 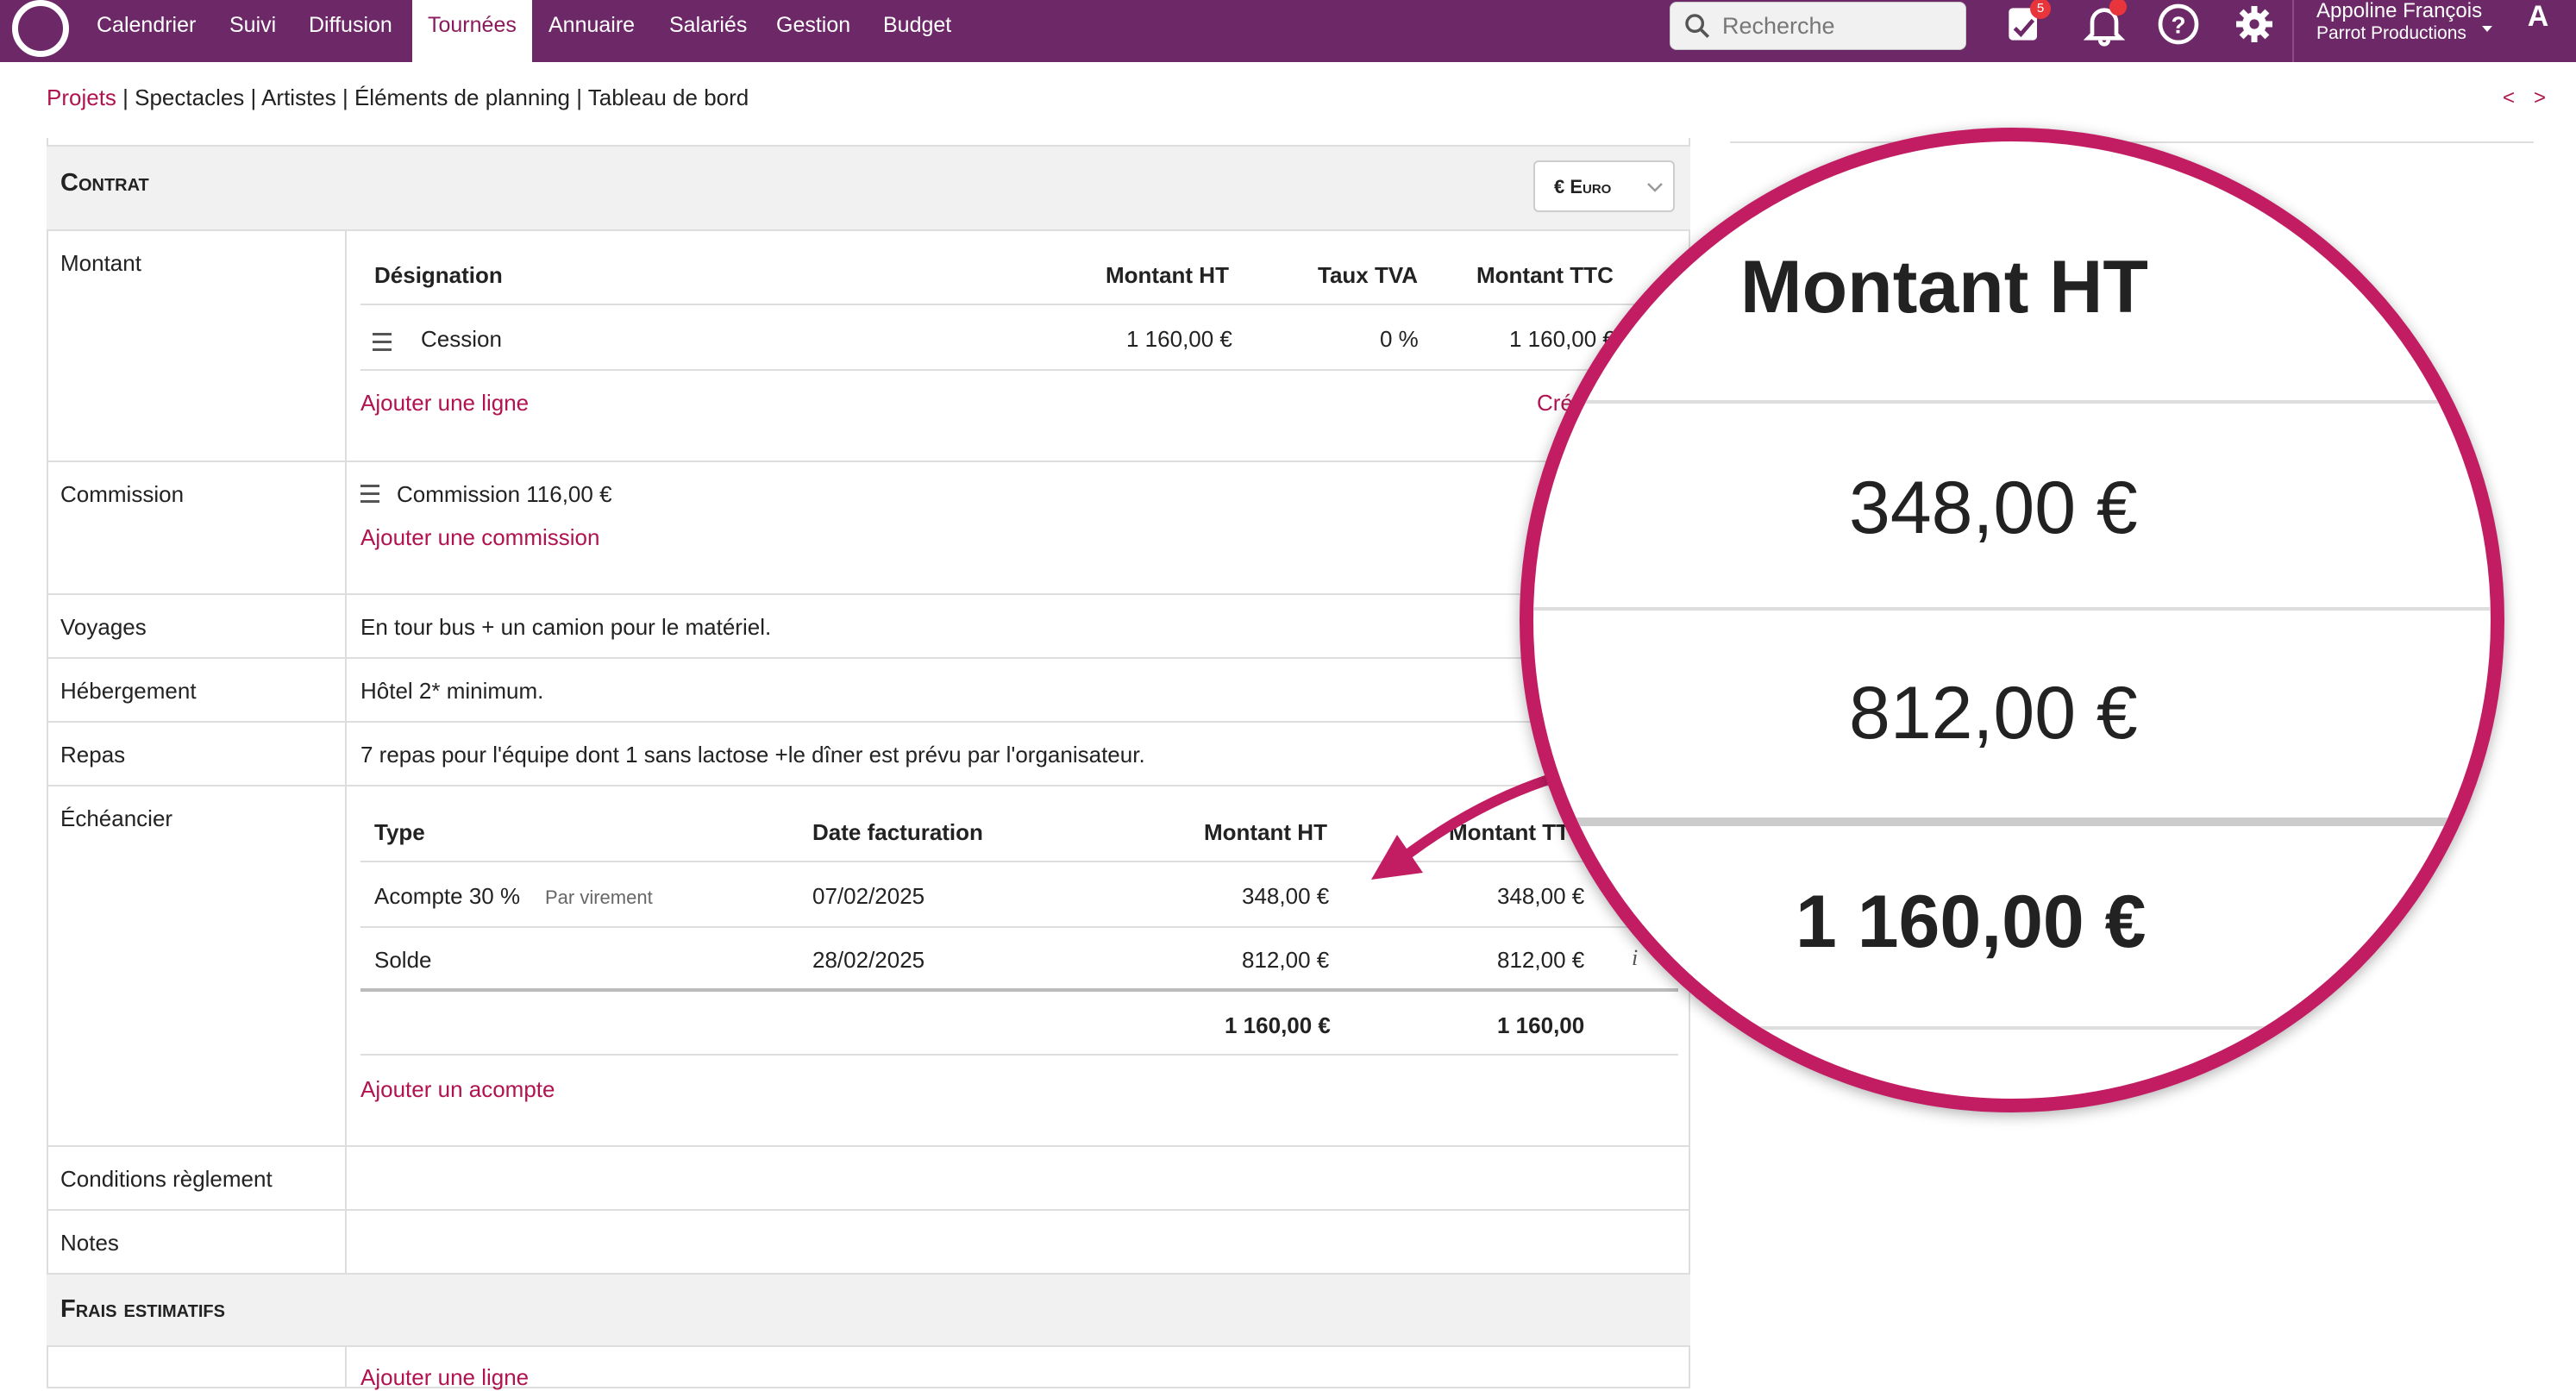 I want to click on user-company: Parrot Productions, so click(x=2391, y=33).